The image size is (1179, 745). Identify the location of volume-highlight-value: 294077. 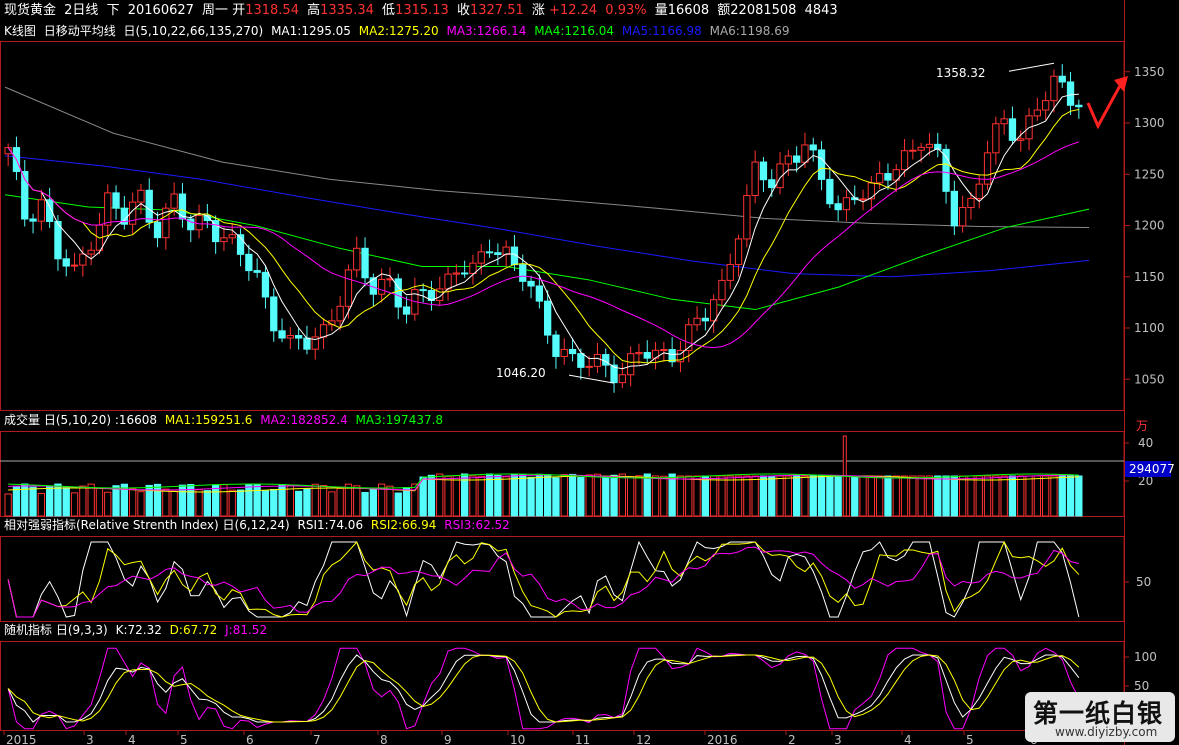
(1152, 469).